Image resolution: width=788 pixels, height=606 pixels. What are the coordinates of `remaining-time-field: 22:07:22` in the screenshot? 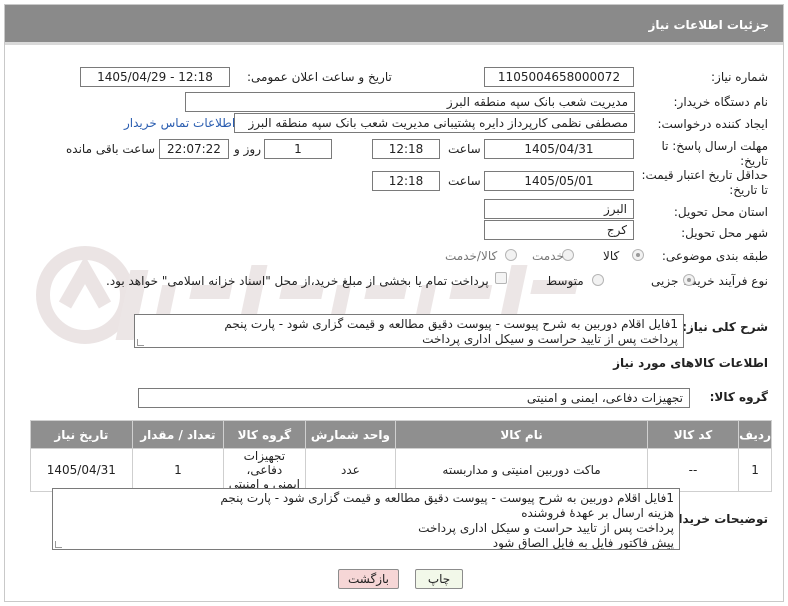 It's located at (194, 149).